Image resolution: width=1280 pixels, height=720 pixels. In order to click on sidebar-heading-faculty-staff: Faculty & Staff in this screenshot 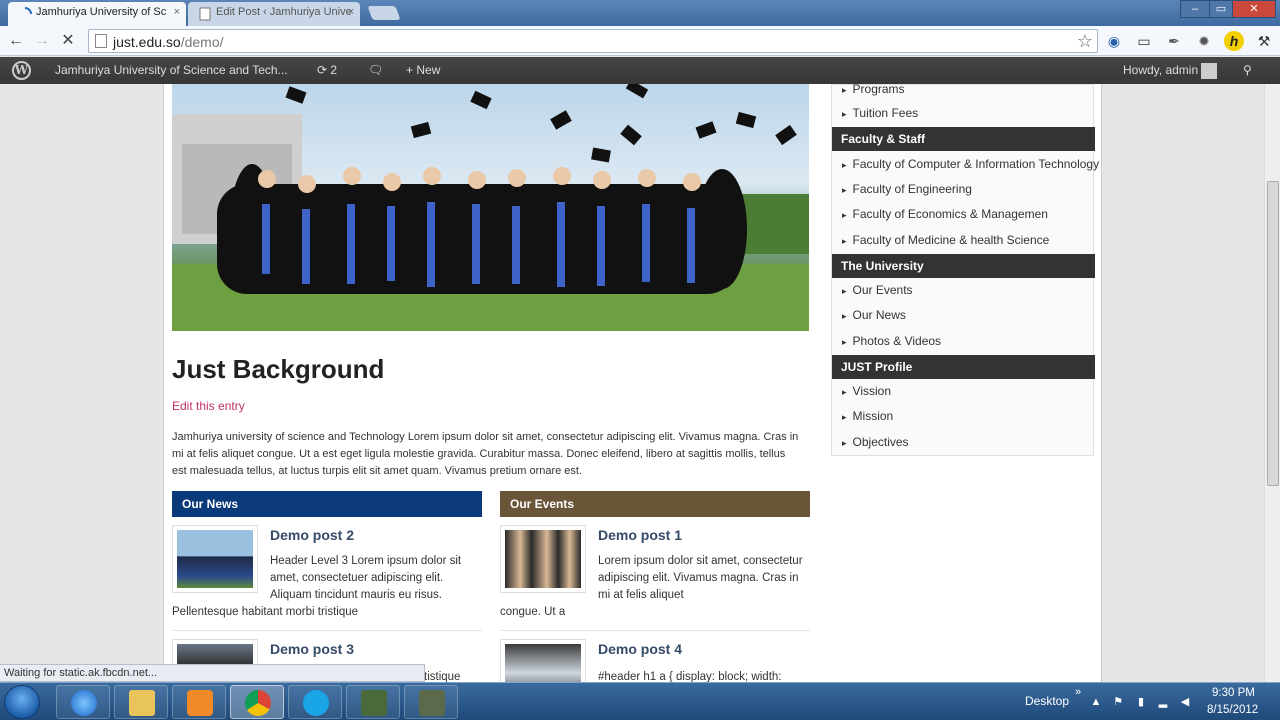, I will do `click(963, 139)`.